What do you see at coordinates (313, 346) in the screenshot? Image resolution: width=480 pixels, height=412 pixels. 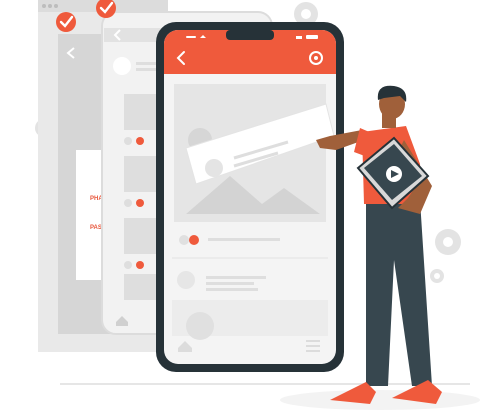 I see `menu-icon` at bounding box center [313, 346].